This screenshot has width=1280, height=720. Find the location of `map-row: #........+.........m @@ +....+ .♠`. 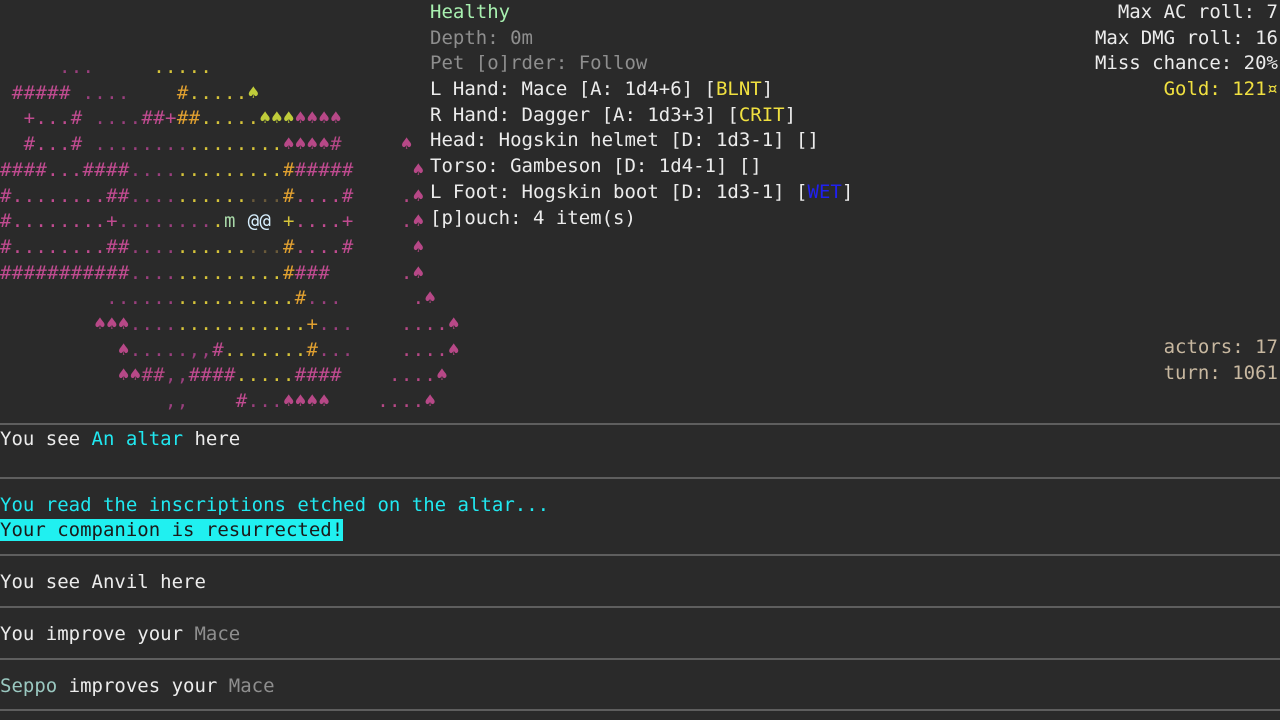

map-row: #........+.........m @@ +....+ .♠ is located at coordinates (212, 221).